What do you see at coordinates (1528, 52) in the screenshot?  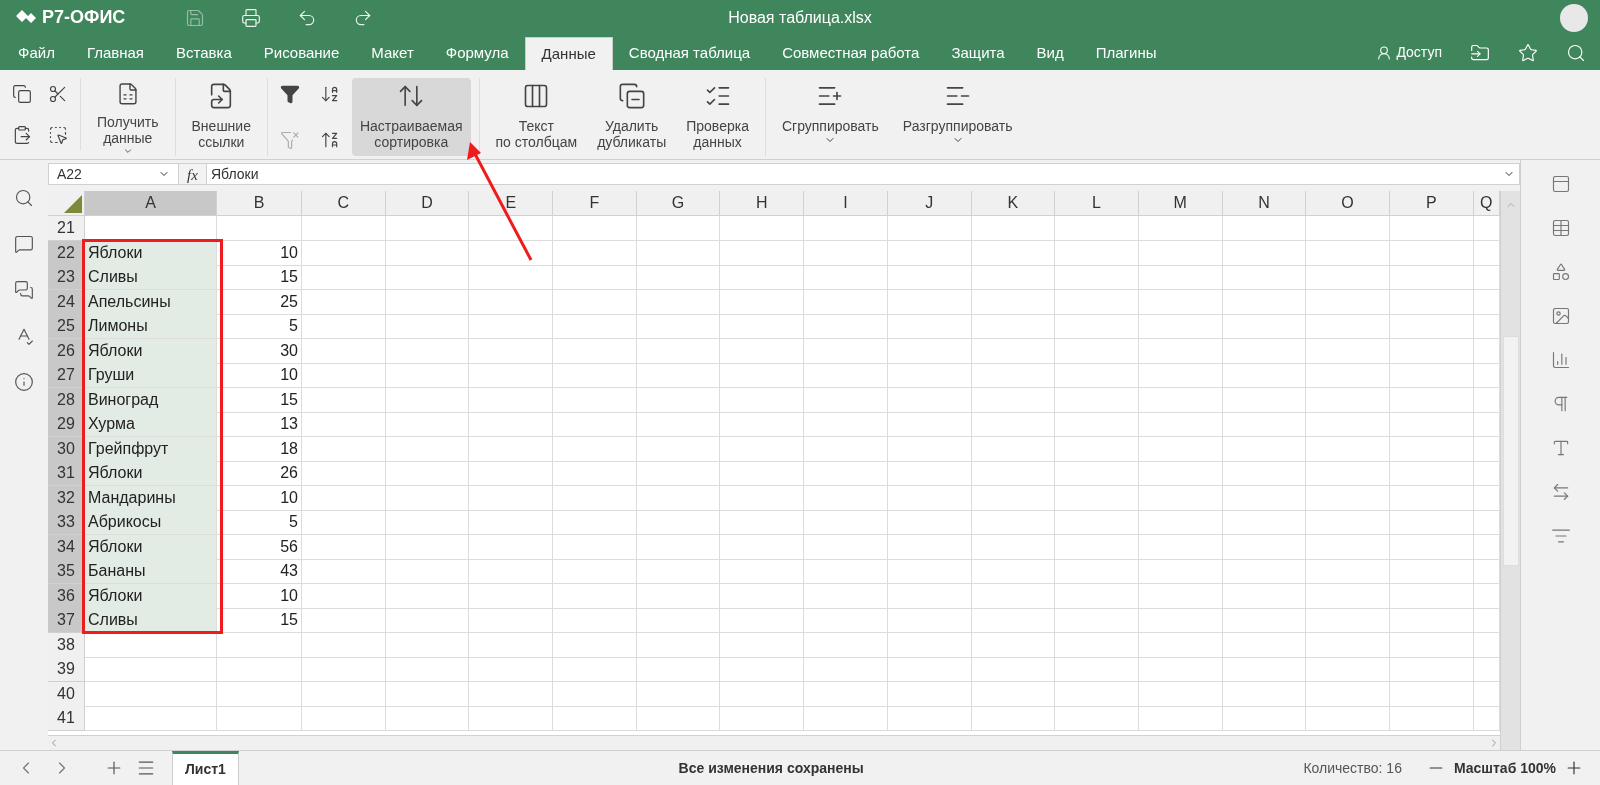 I see `star-icon` at bounding box center [1528, 52].